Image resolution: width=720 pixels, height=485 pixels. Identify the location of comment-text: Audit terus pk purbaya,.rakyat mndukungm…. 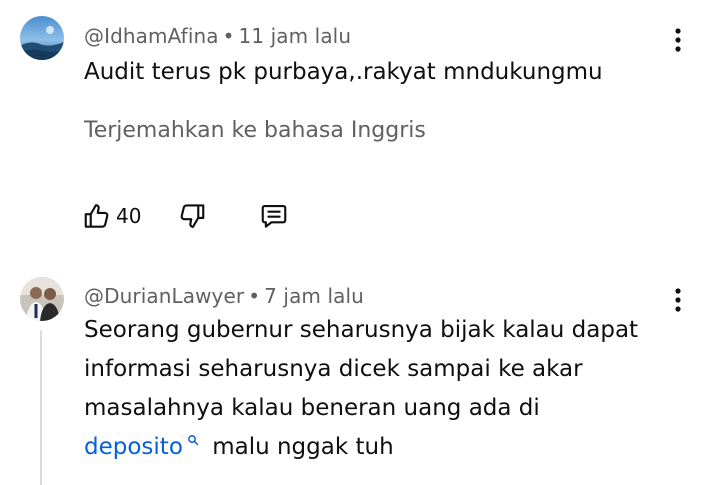
(343, 72).